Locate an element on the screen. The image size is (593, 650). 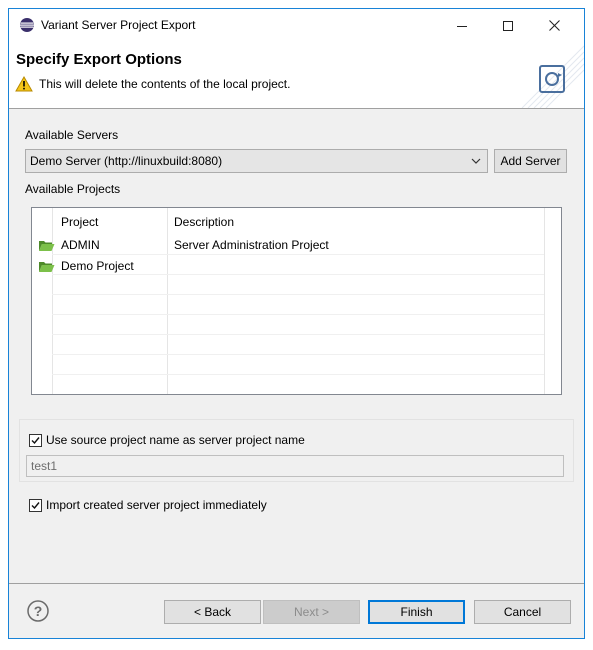
minimize-button is located at coordinates (462, 25).